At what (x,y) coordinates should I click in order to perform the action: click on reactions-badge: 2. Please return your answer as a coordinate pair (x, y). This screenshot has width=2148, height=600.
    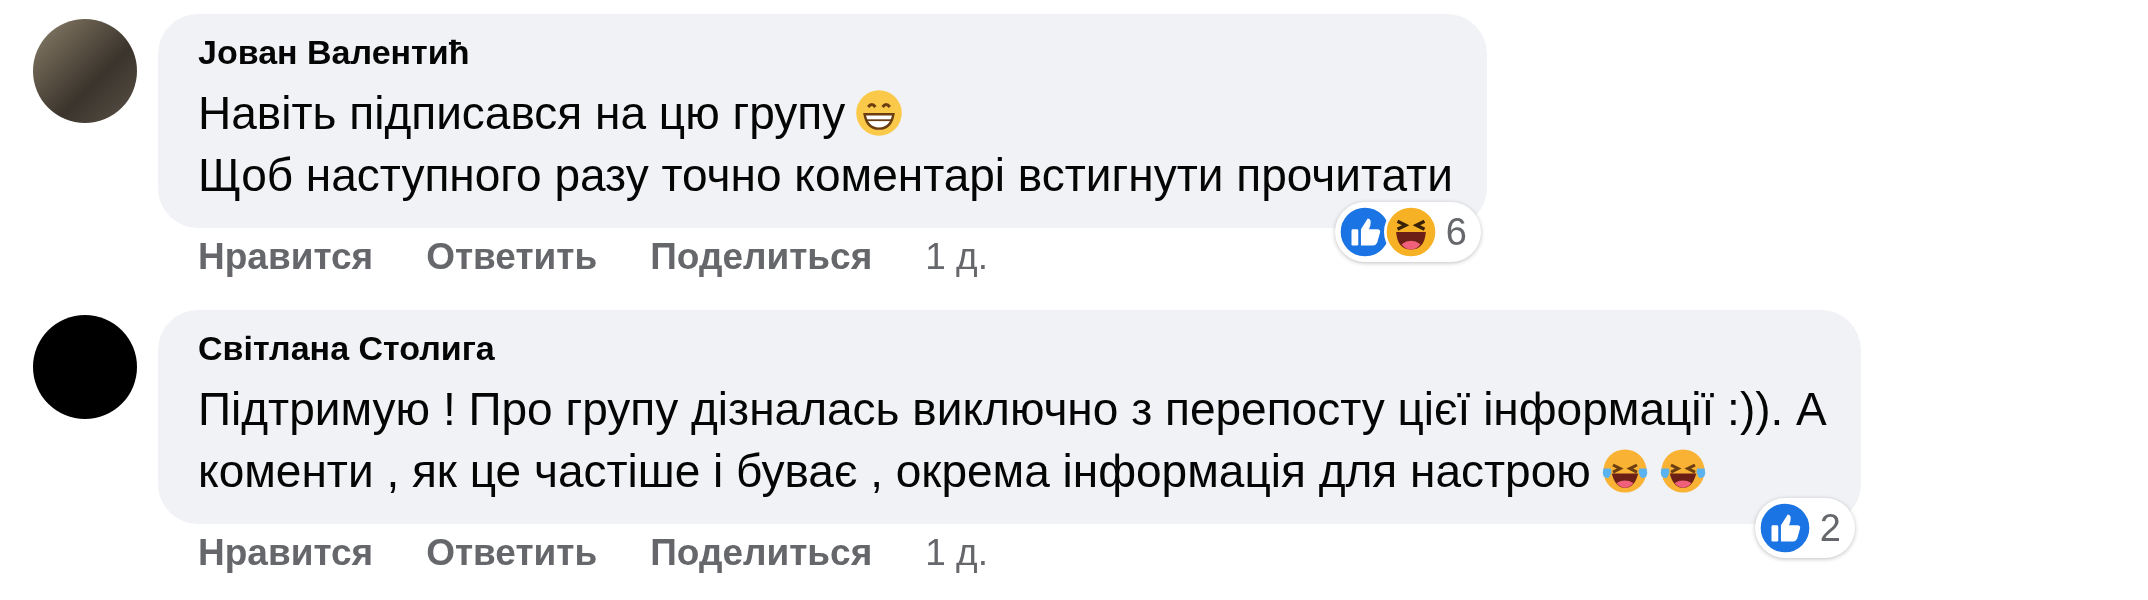
    Looking at the image, I should click on (1804, 528).